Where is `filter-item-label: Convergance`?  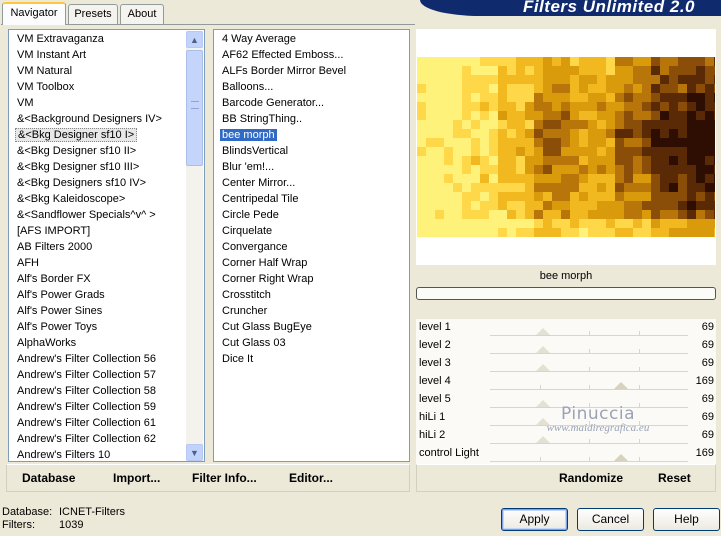
filter-item-label: Convergance is located at coordinates (255, 247).